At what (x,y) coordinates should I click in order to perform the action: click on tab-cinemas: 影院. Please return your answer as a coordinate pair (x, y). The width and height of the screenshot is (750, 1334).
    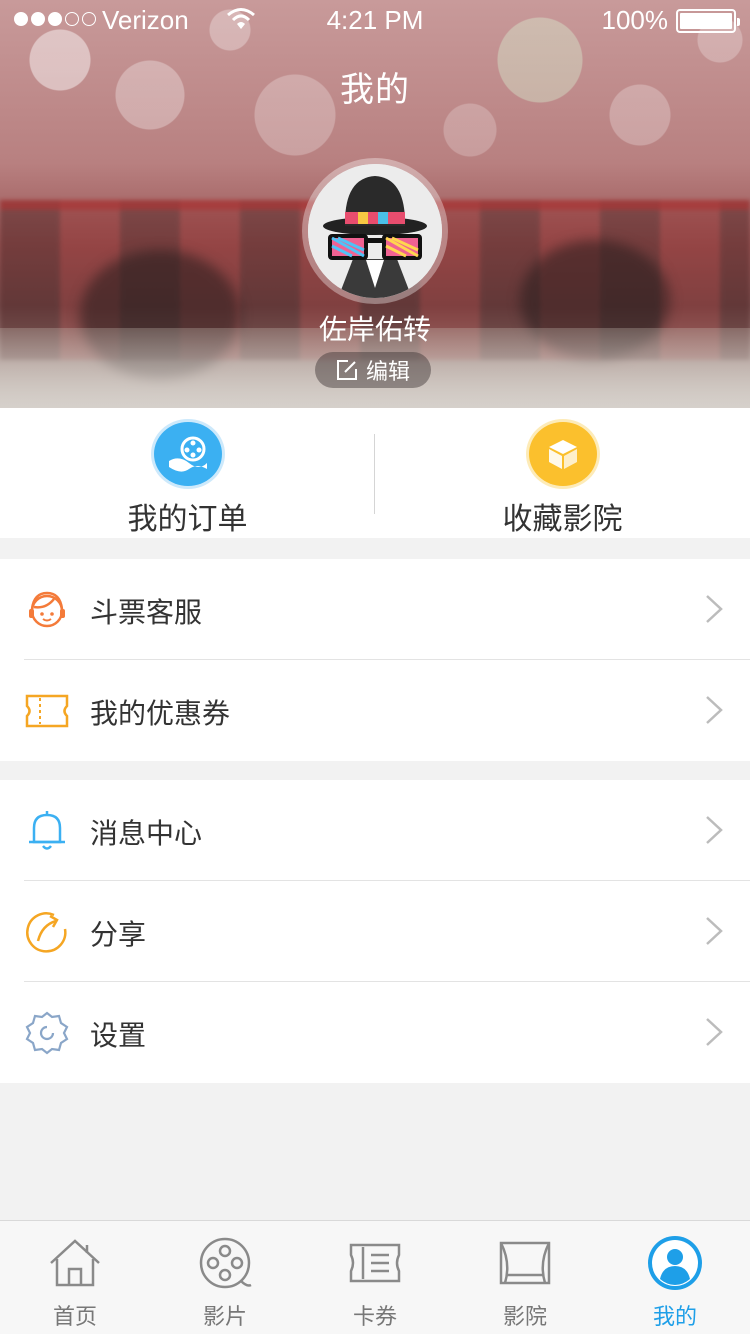
    Looking at the image, I should click on (525, 1277).